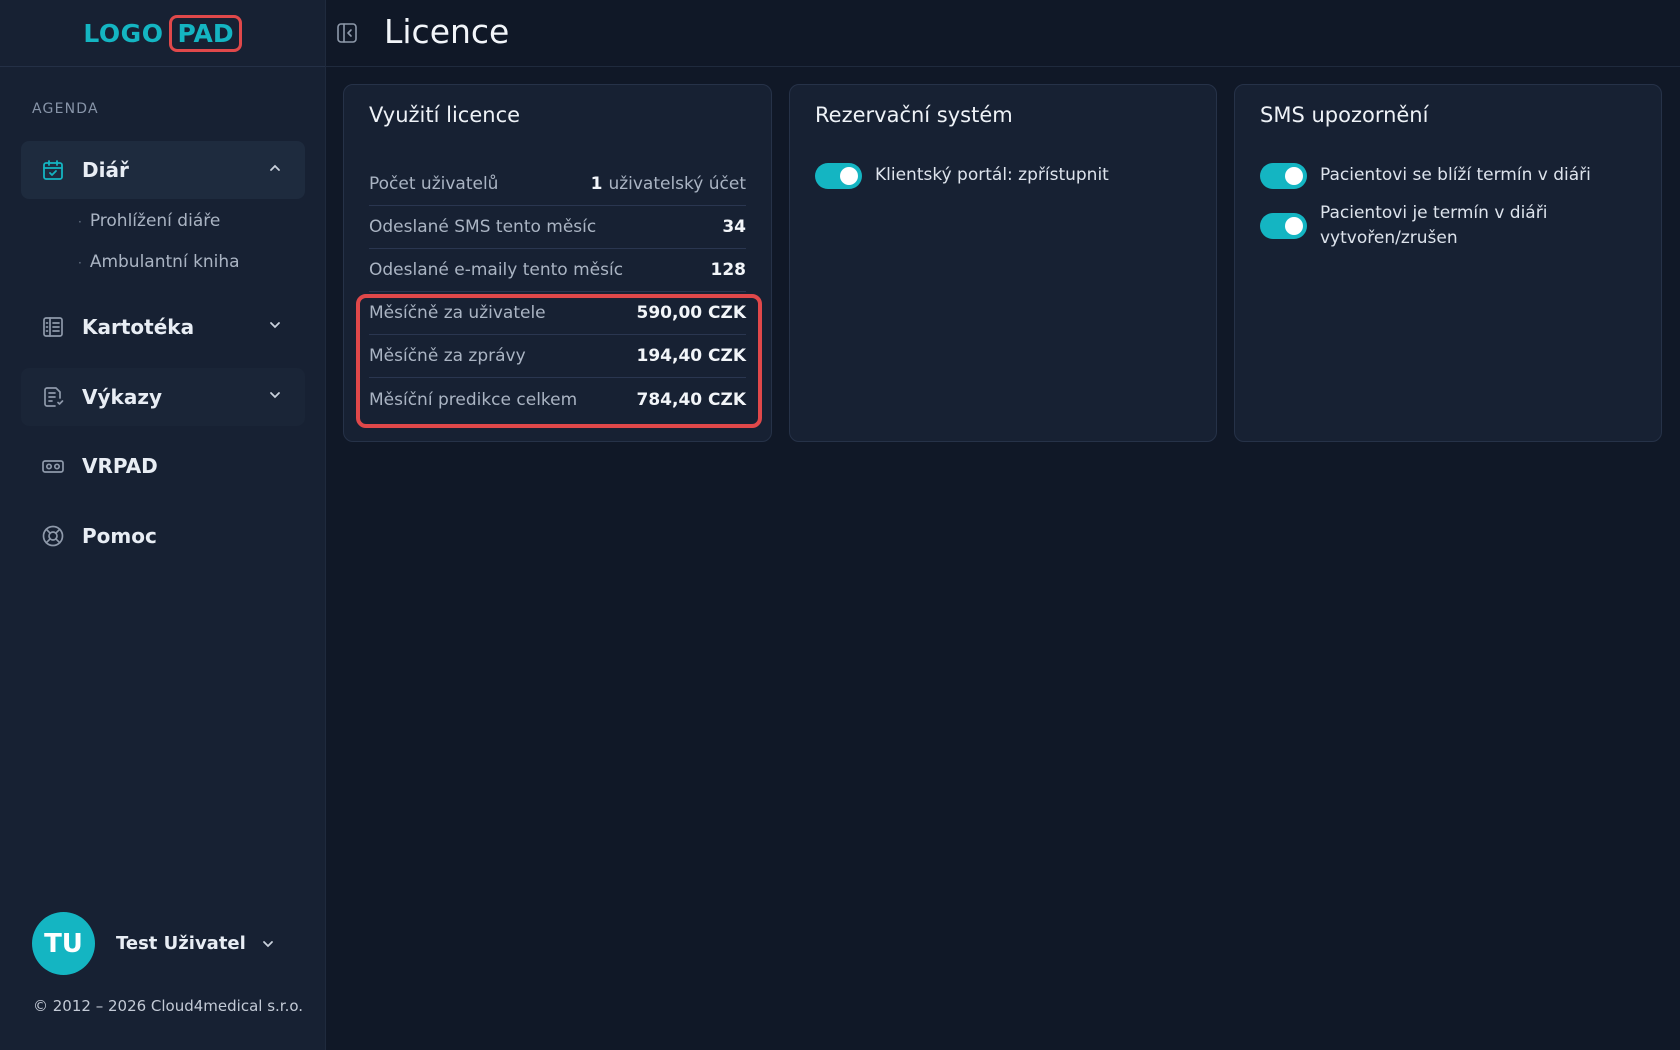 This screenshot has height=1050, width=1680. Describe the element at coordinates (149, 221) in the screenshot. I see `sidebar-subitem-prohlizeni: · Prohlížení diáře` at that location.